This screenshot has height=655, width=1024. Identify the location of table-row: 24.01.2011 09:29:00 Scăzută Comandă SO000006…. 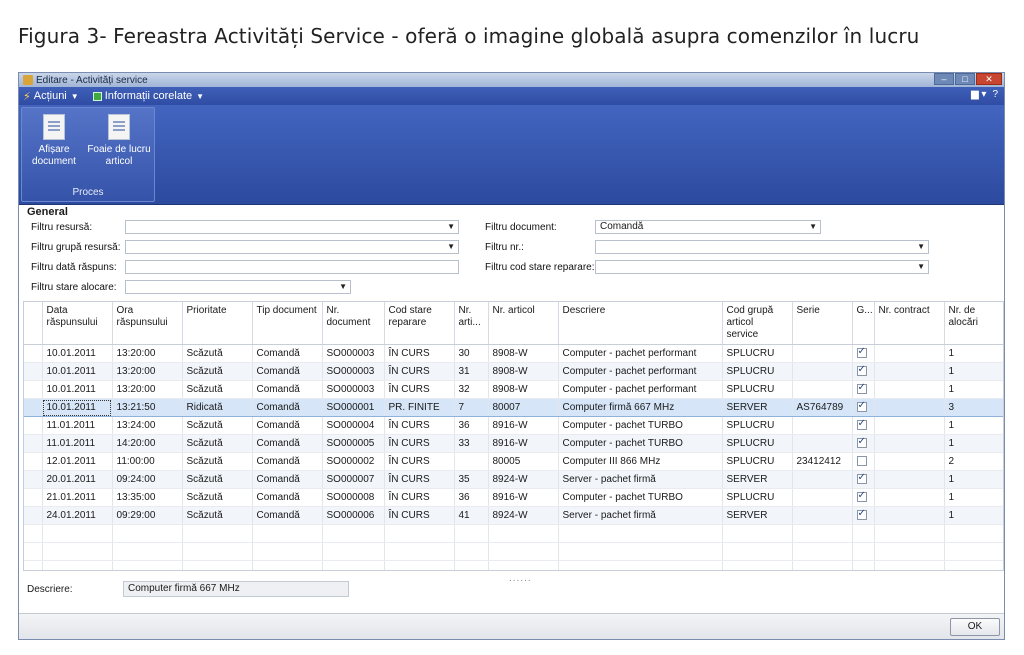
(513, 515).